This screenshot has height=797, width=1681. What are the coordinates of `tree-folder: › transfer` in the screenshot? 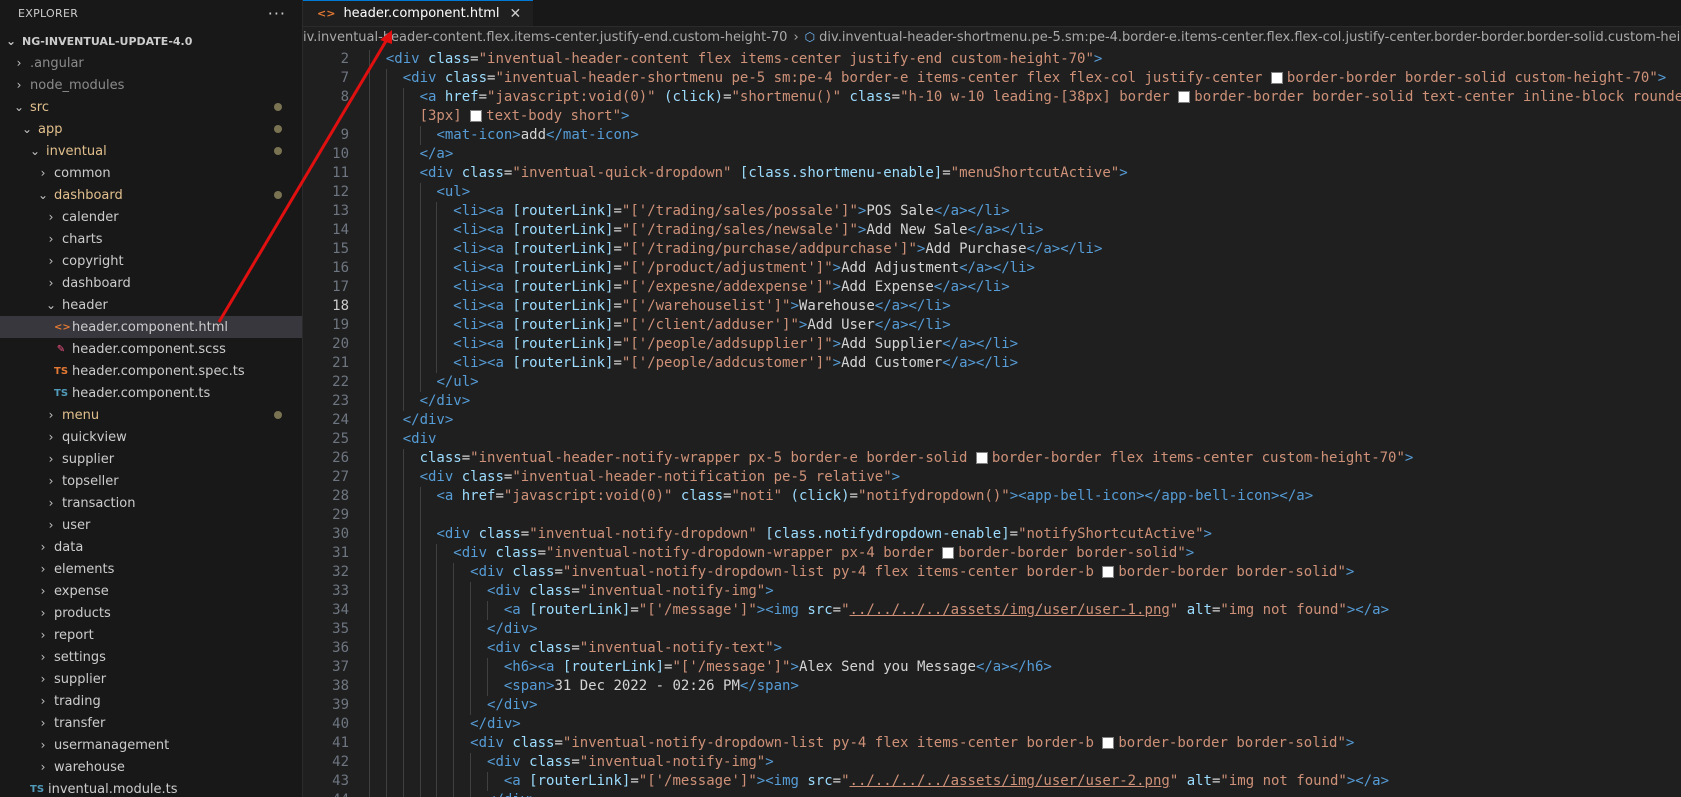 It's located at (151, 723).